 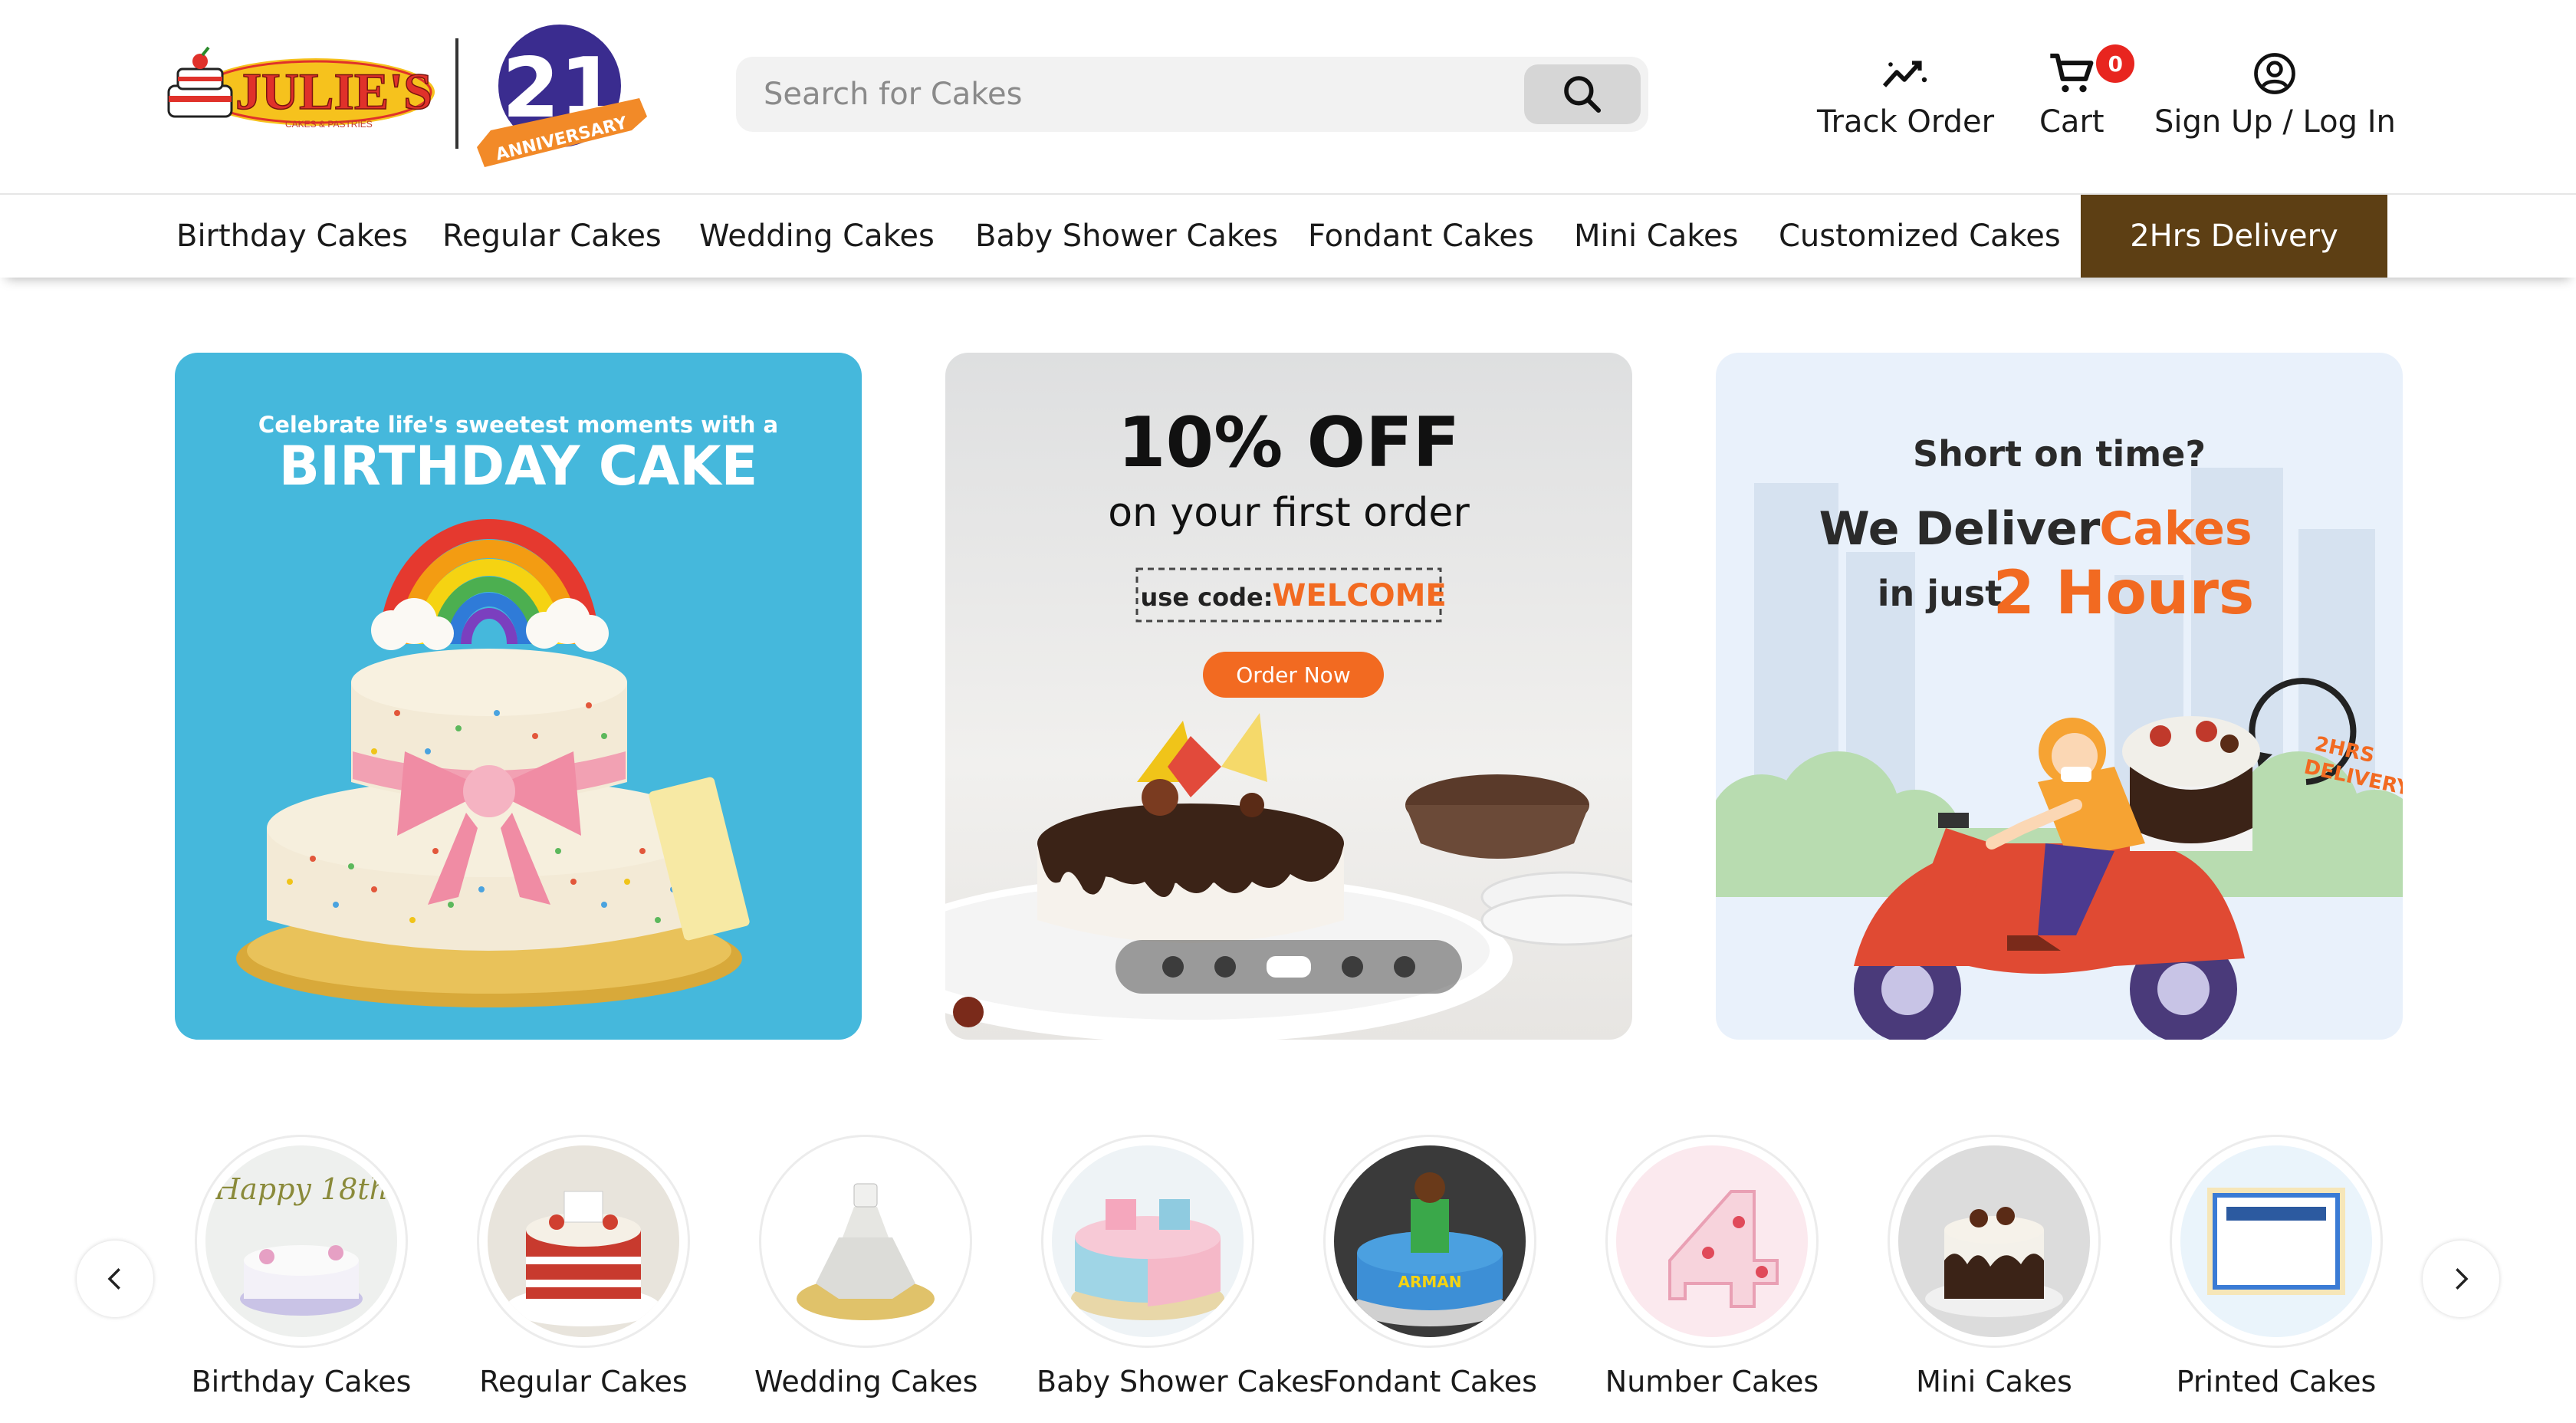 I want to click on search-icon, so click(x=1583, y=94).